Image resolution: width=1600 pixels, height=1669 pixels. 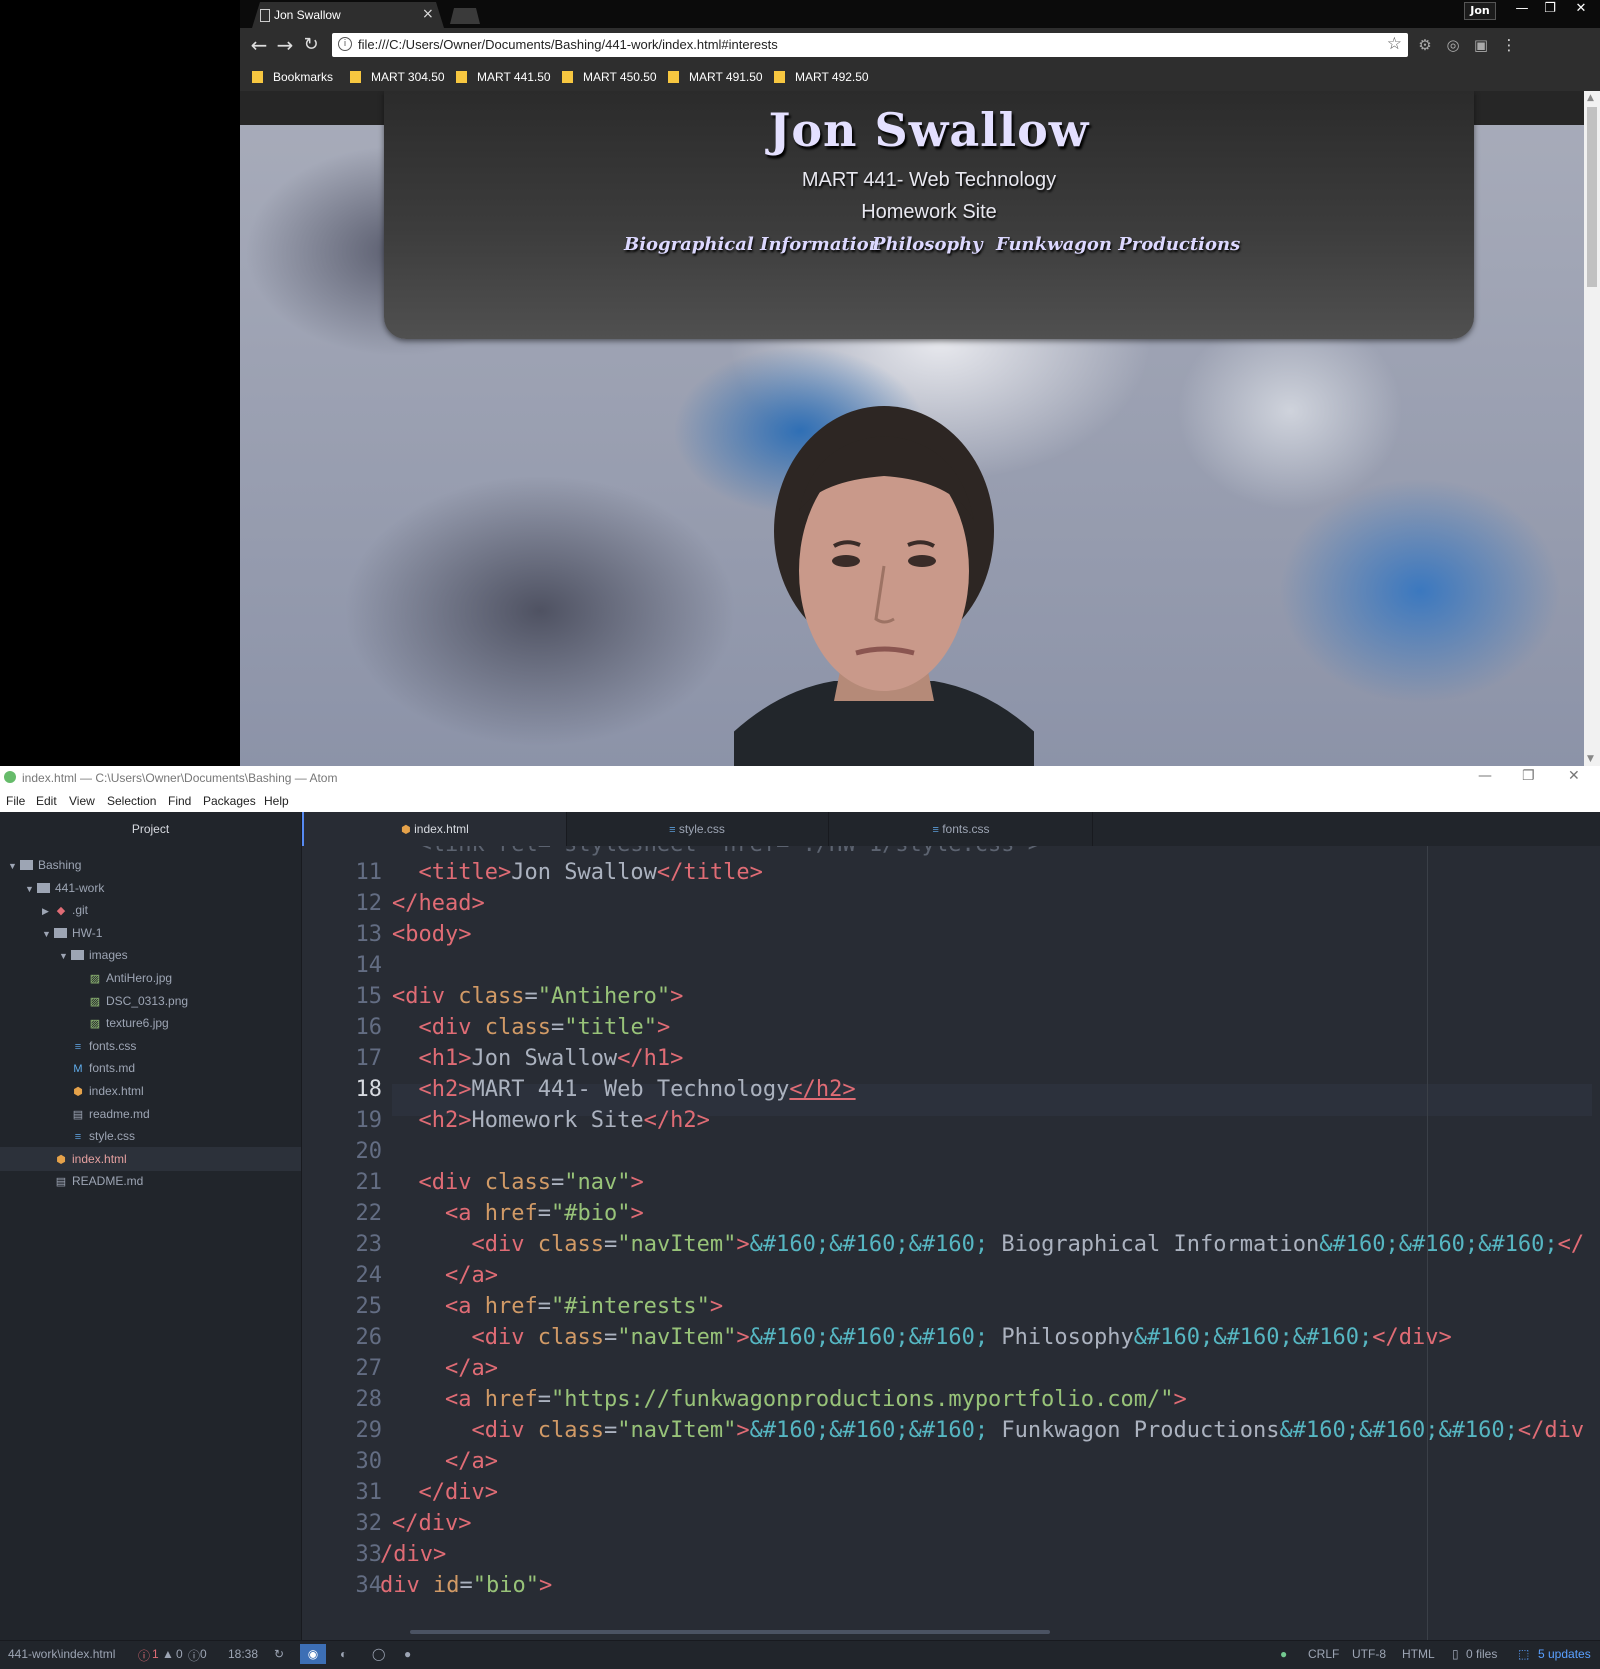 What do you see at coordinates (279, 1654) in the screenshot?
I see `refresh-icon: ↻` at bounding box center [279, 1654].